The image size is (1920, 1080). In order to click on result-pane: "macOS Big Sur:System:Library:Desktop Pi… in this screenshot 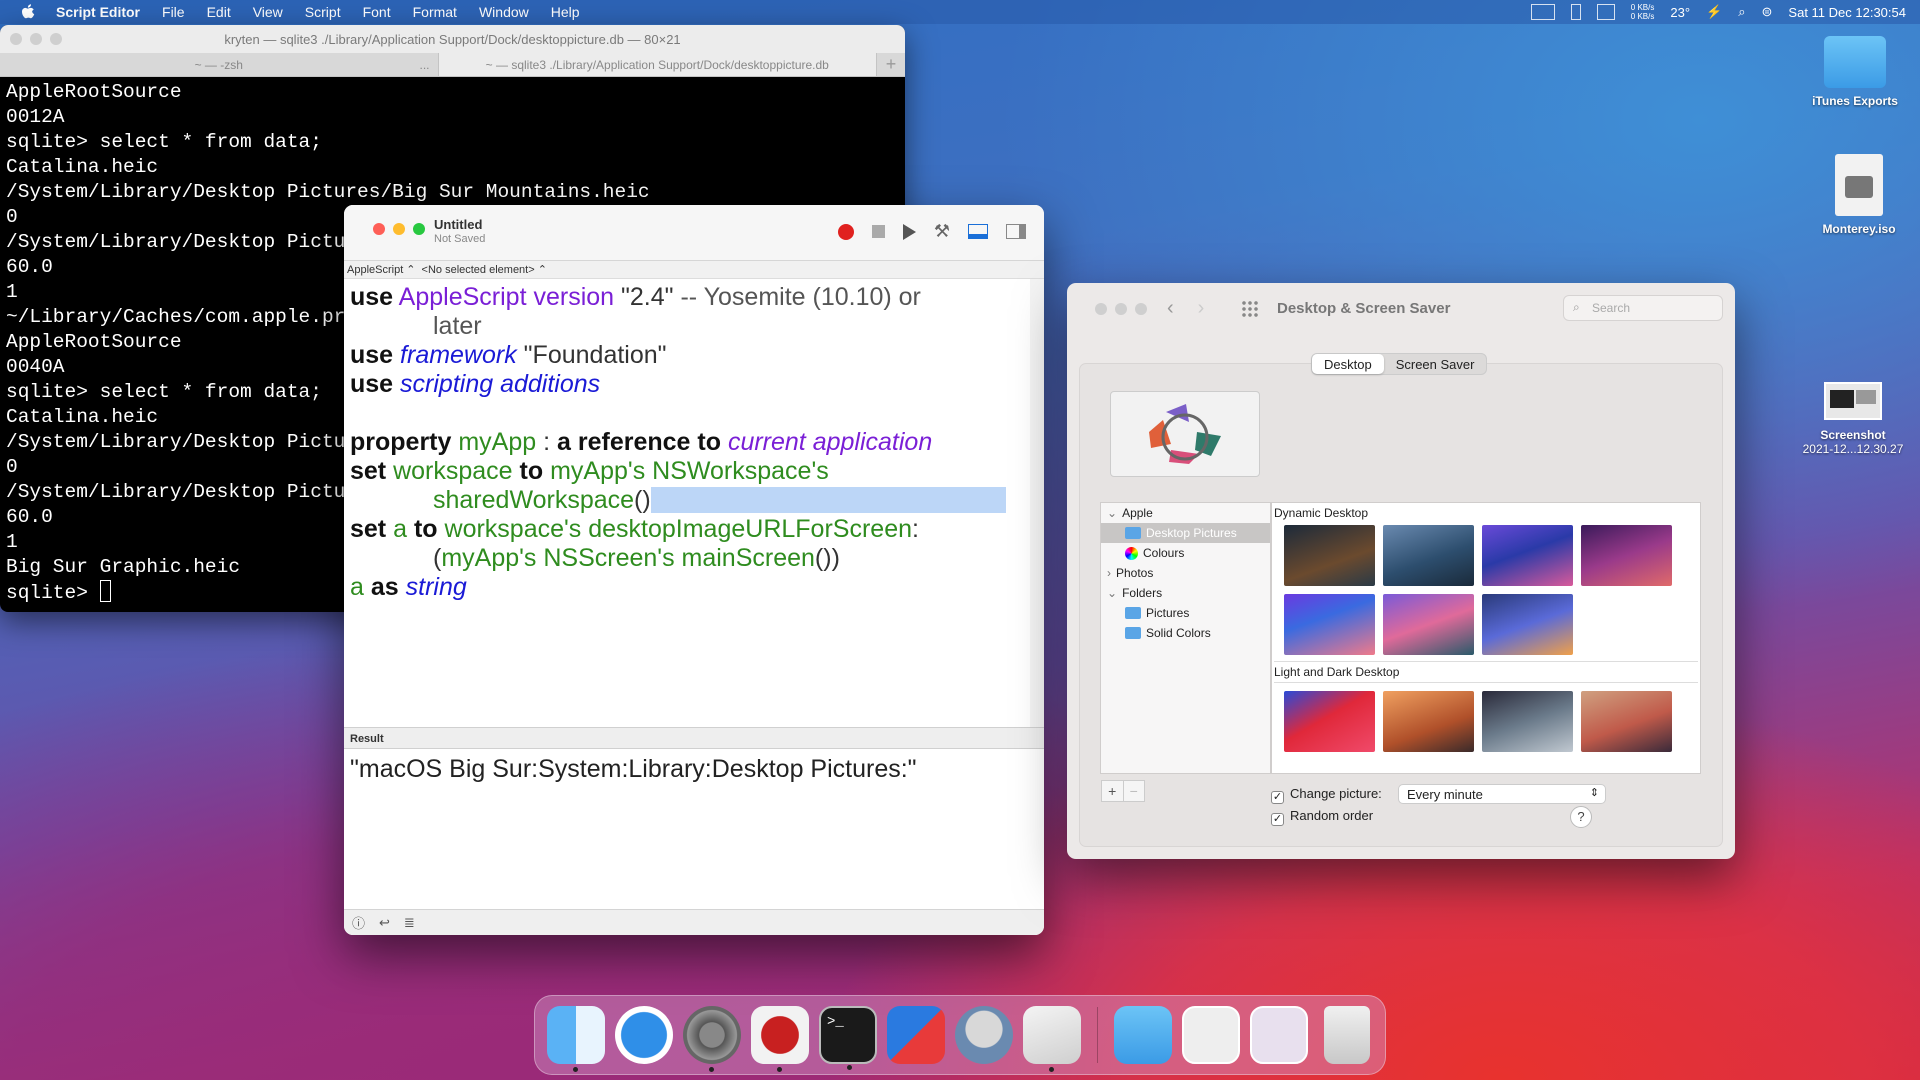, I will do `click(694, 832)`.